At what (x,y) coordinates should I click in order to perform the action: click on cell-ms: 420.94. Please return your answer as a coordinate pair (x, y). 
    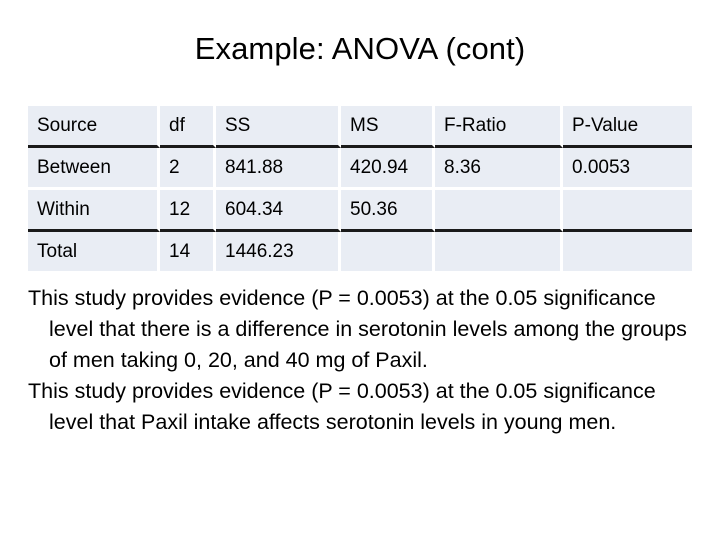
    Looking at the image, I should click on (388, 169).